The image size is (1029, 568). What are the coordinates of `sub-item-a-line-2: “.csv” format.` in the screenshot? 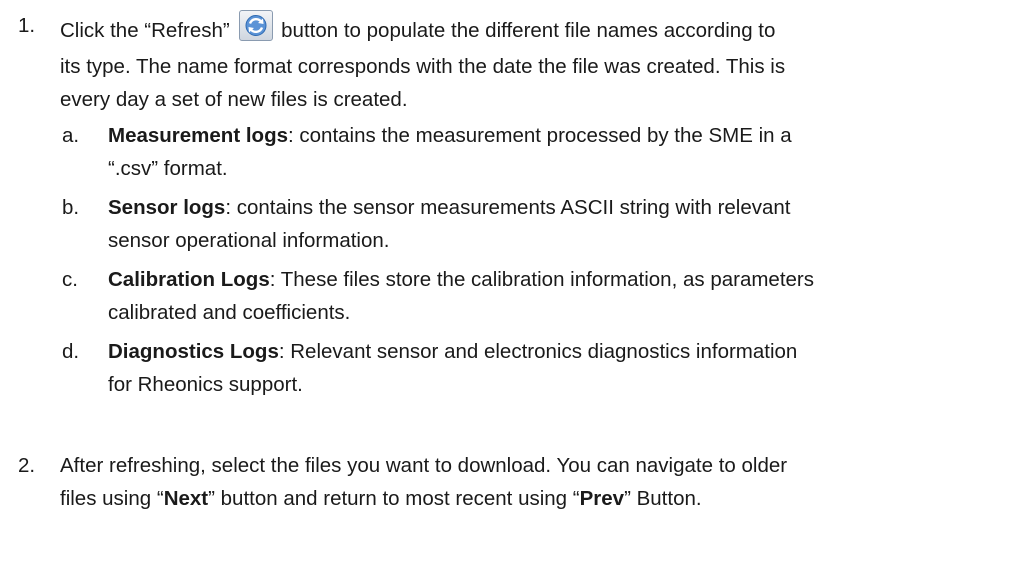 It's located at (168, 168).